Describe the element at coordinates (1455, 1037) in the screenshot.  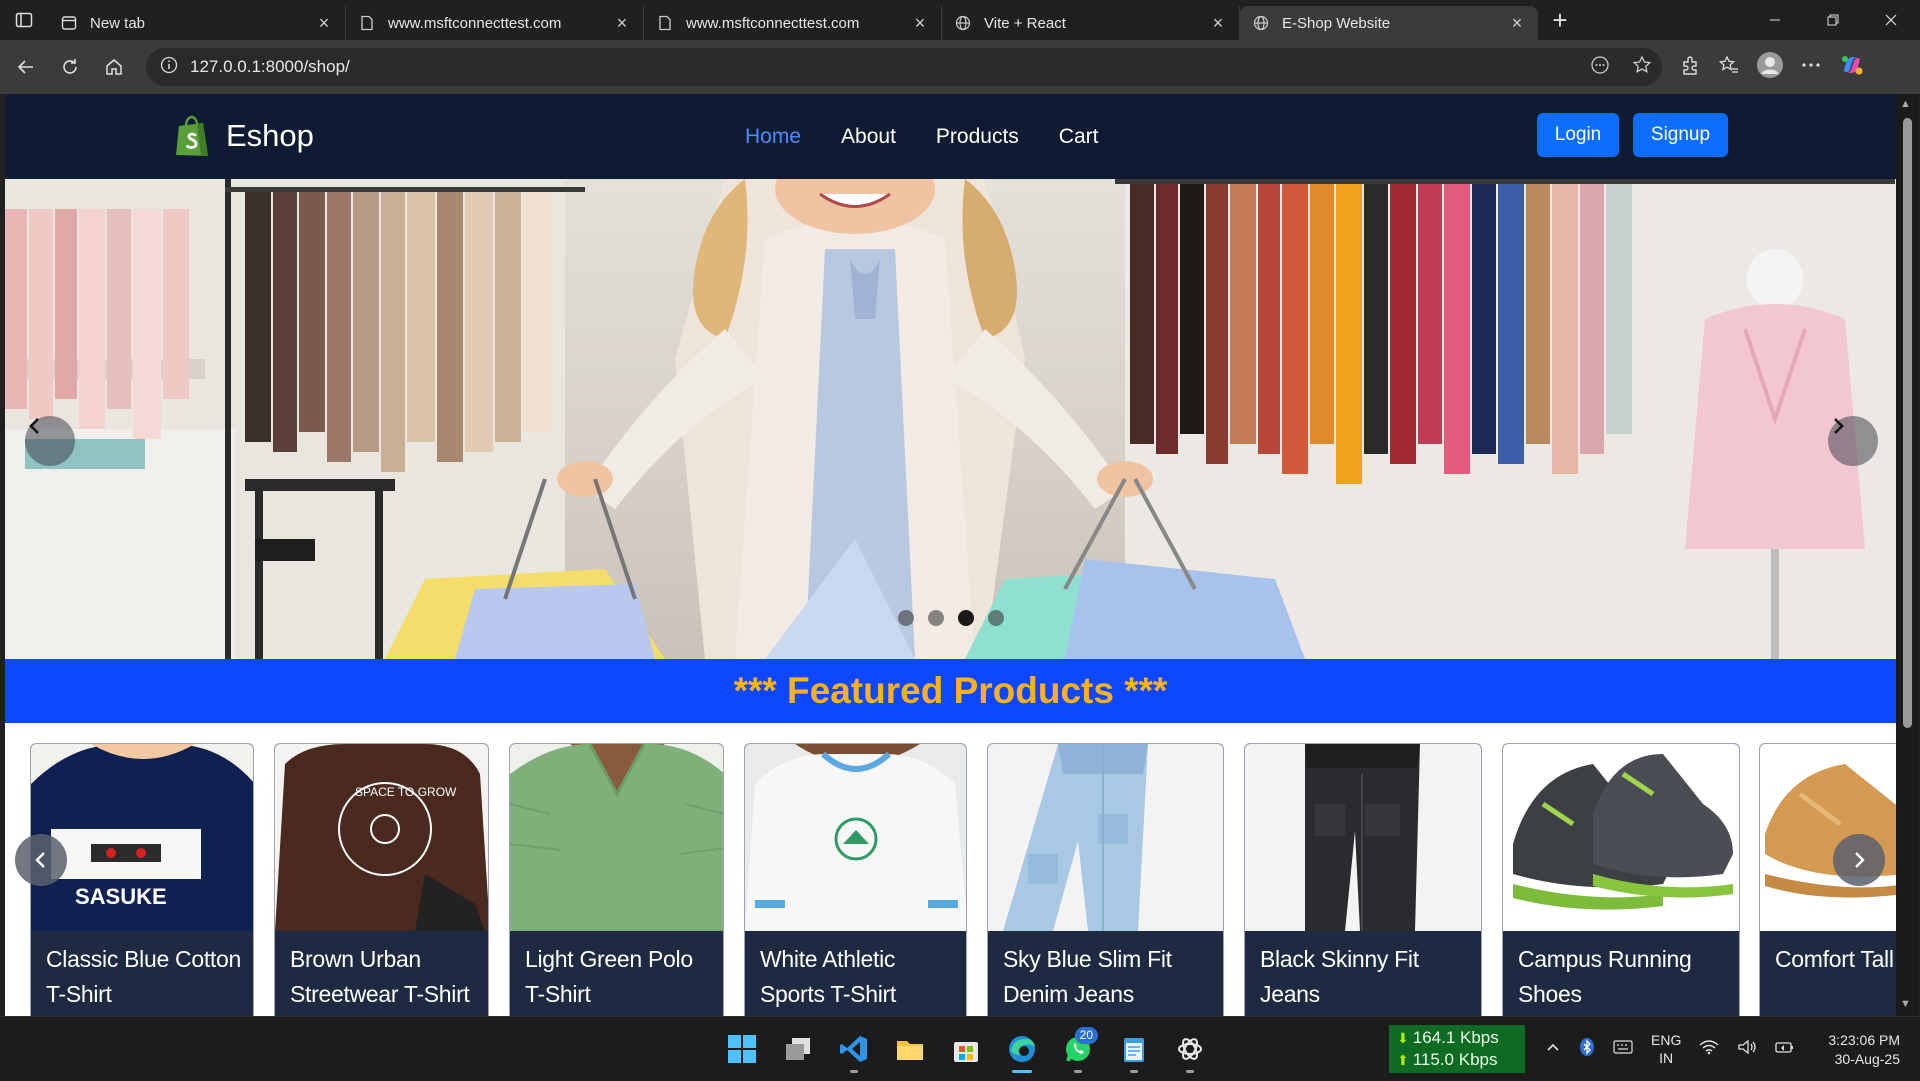
I see `download-speed: 164.1 Kbps` at that location.